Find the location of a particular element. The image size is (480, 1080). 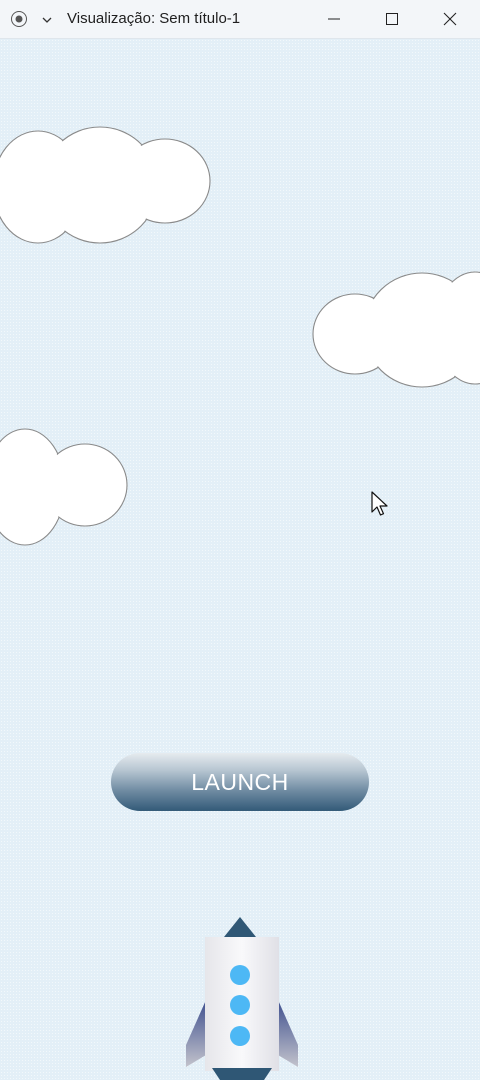

maximize-button is located at coordinates (392, 19).